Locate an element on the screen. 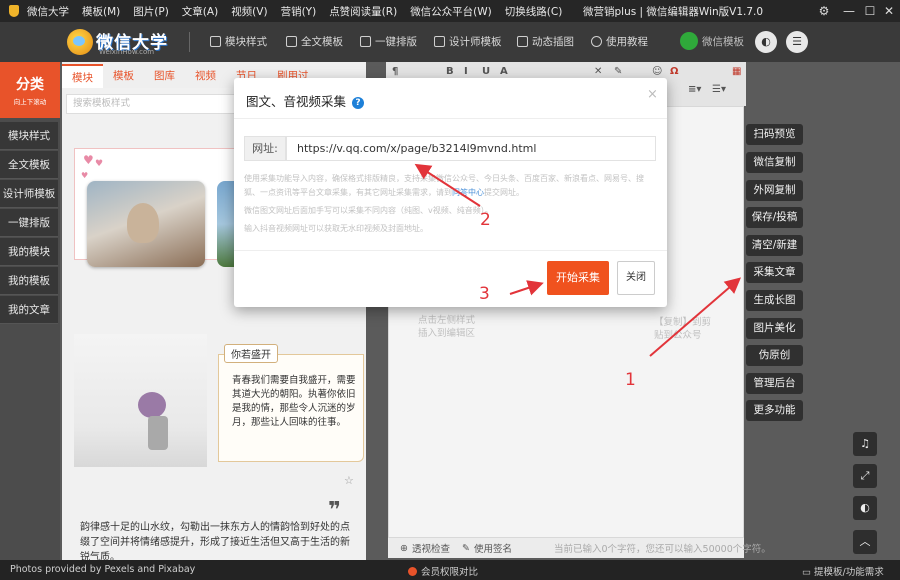  toolbar-module-style: 模块样式 is located at coordinates (238, 41).